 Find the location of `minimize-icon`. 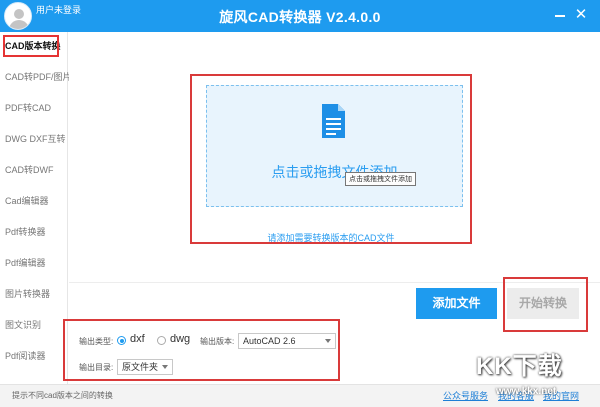

minimize-icon is located at coordinates (560, 15).